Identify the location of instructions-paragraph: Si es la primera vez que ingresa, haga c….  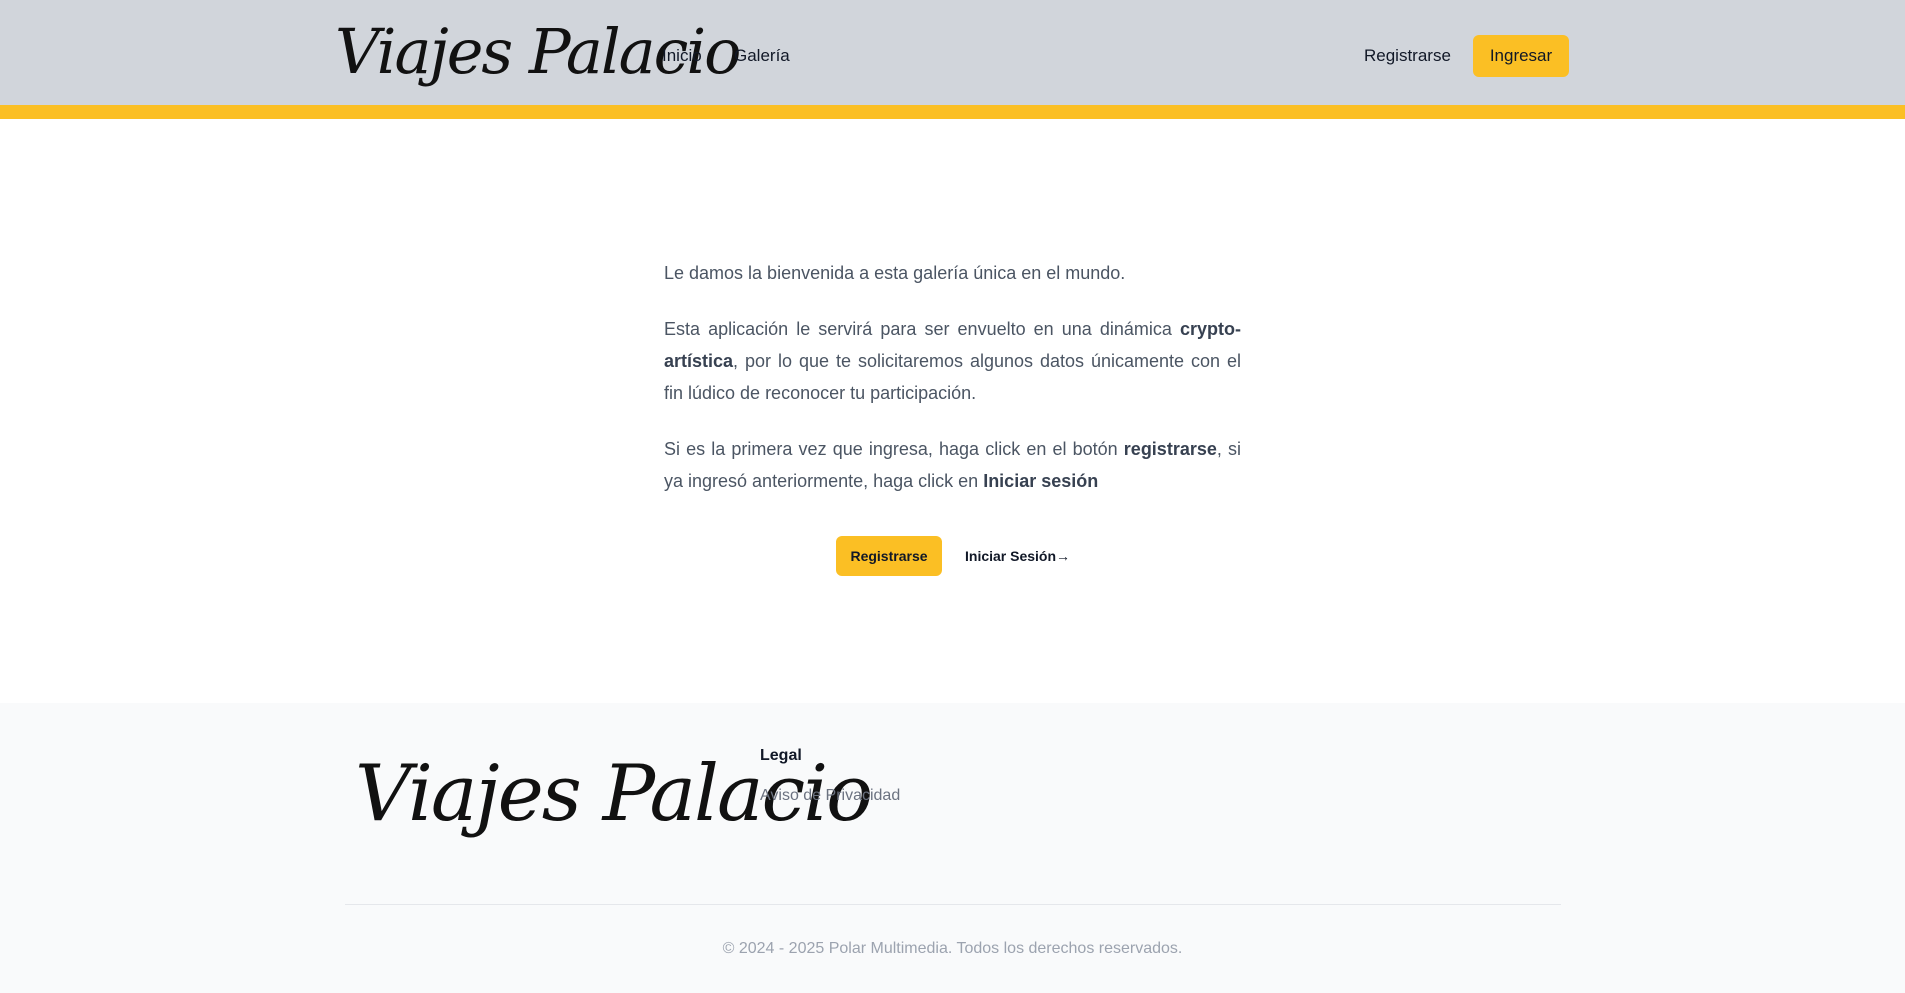
(952, 465).